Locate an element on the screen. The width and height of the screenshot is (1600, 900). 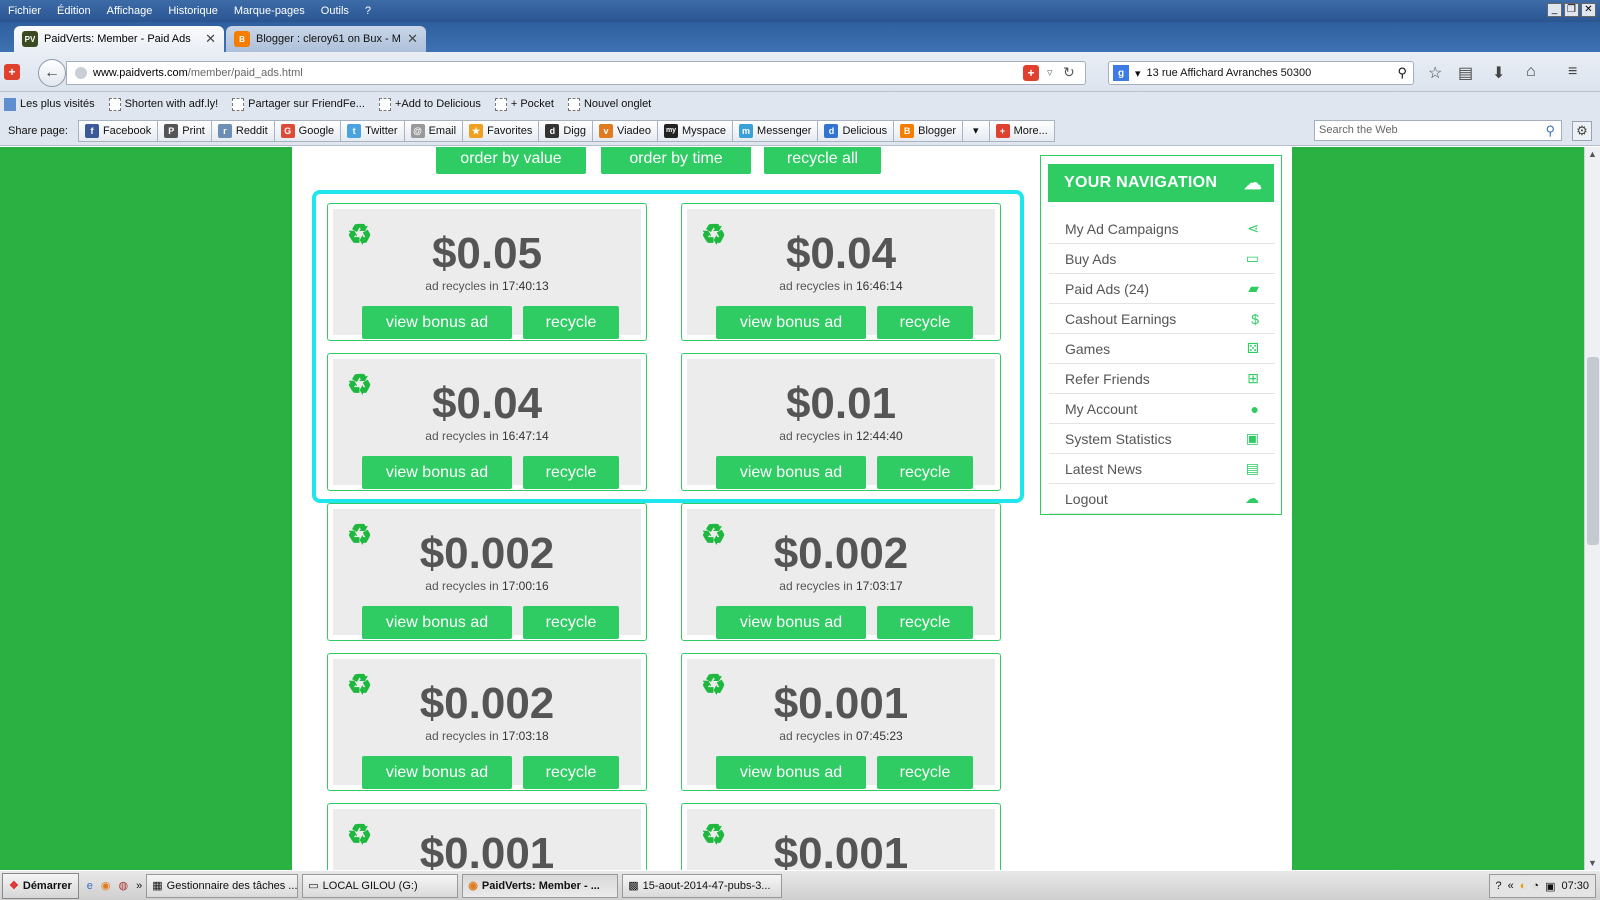
bookmark-star-icon: ☆ is located at coordinates (1435, 73).